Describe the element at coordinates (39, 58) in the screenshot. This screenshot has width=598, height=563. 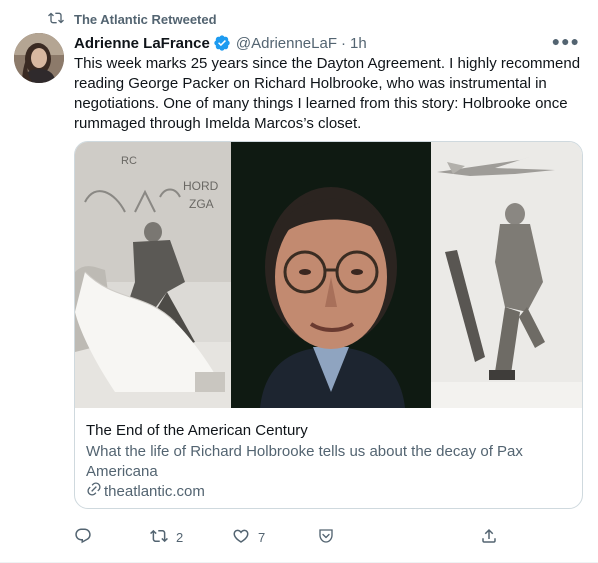
I see `avatar` at that location.